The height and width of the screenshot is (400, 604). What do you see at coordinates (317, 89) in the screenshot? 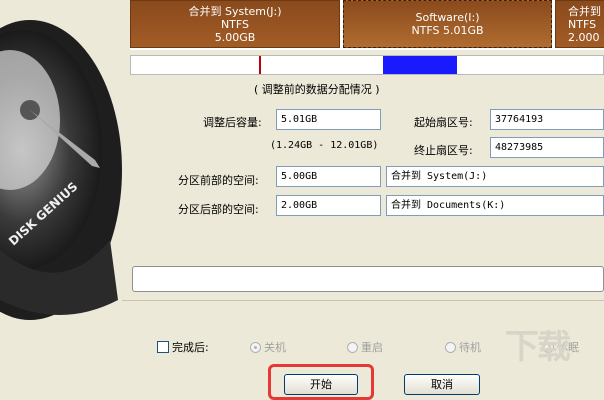
I see `section-title: ( 调整前的数据分配情况 )` at bounding box center [317, 89].